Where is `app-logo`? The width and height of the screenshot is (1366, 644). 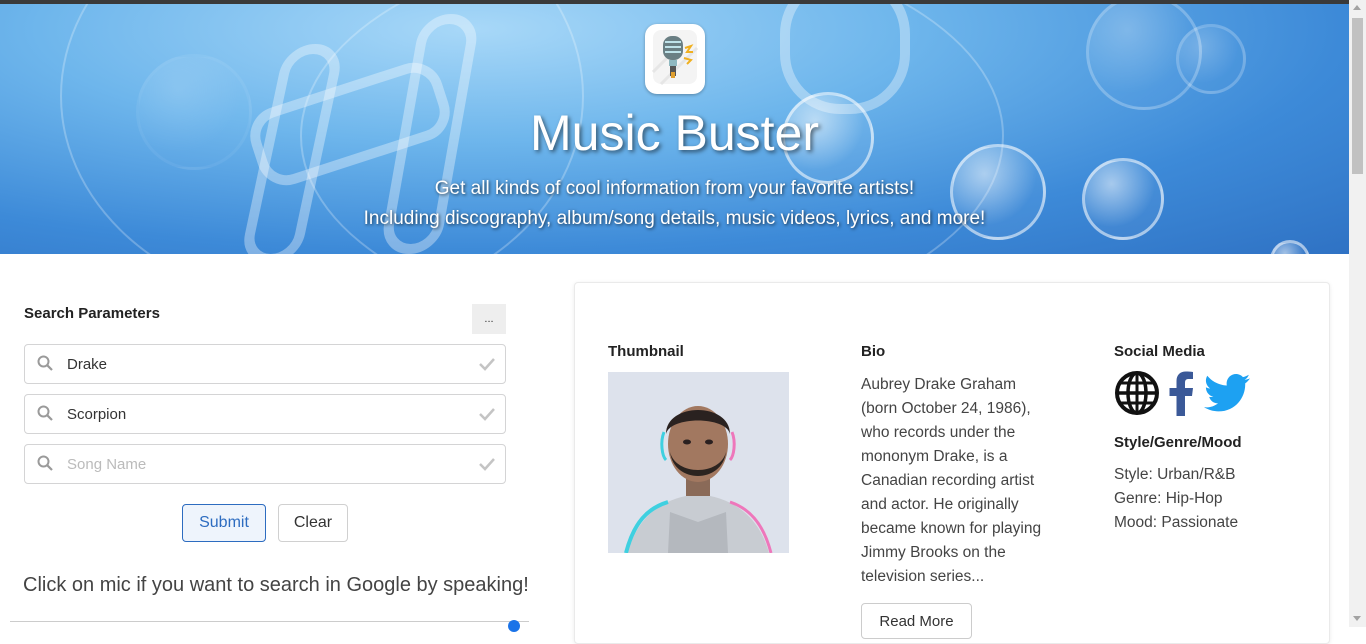
app-logo is located at coordinates (675, 59).